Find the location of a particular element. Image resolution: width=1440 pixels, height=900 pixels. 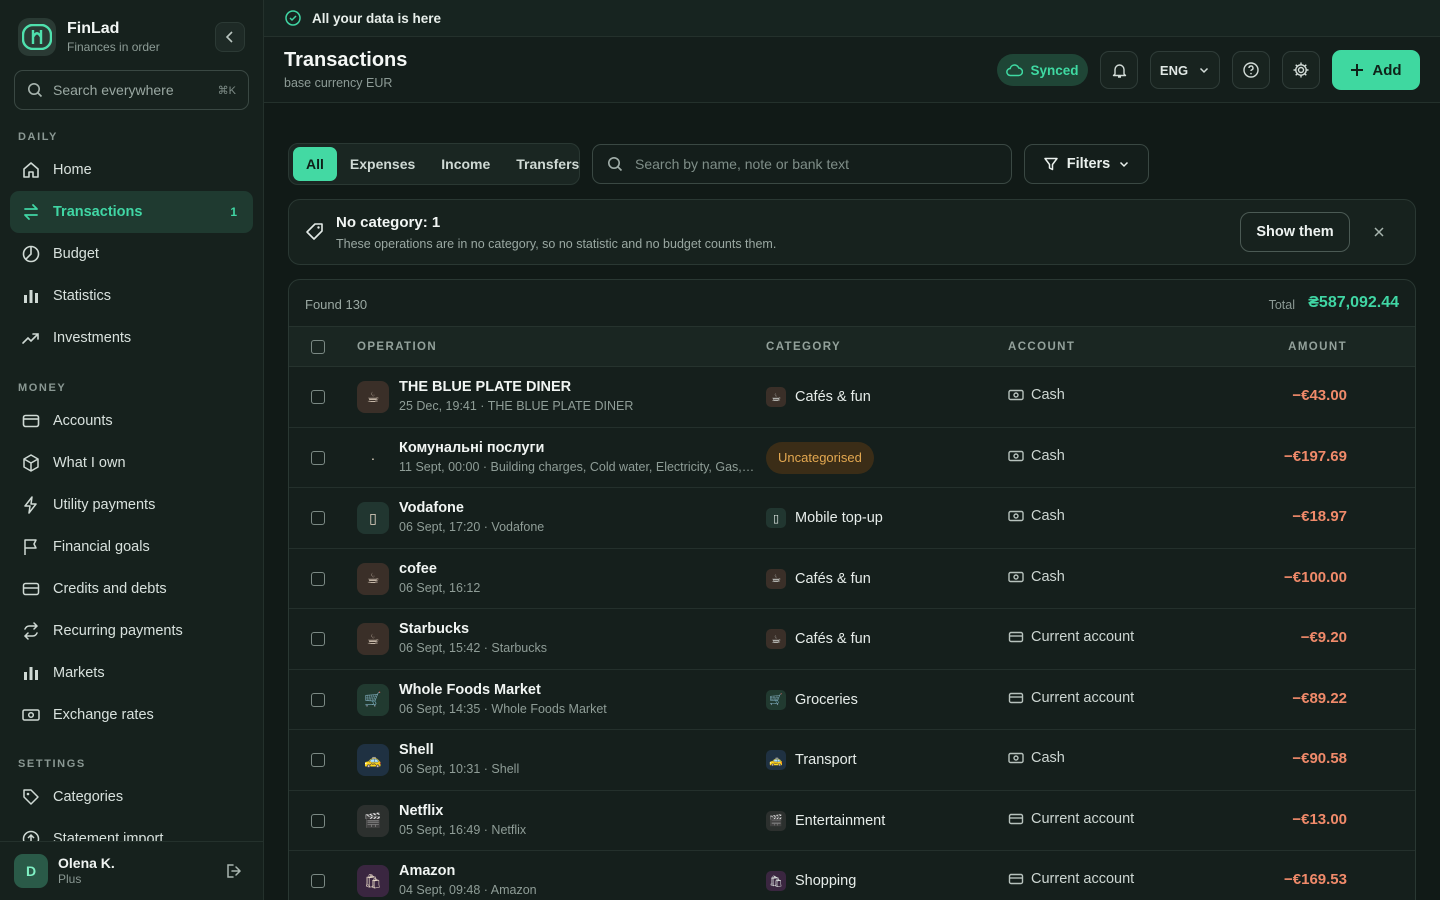

collapse-sidebar-button is located at coordinates (230, 37).